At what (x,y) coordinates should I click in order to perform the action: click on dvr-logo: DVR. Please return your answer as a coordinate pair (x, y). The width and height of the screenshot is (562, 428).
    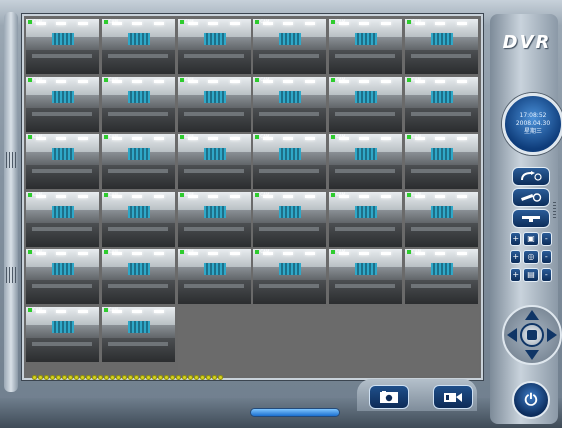
    Looking at the image, I should click on (527, 42).